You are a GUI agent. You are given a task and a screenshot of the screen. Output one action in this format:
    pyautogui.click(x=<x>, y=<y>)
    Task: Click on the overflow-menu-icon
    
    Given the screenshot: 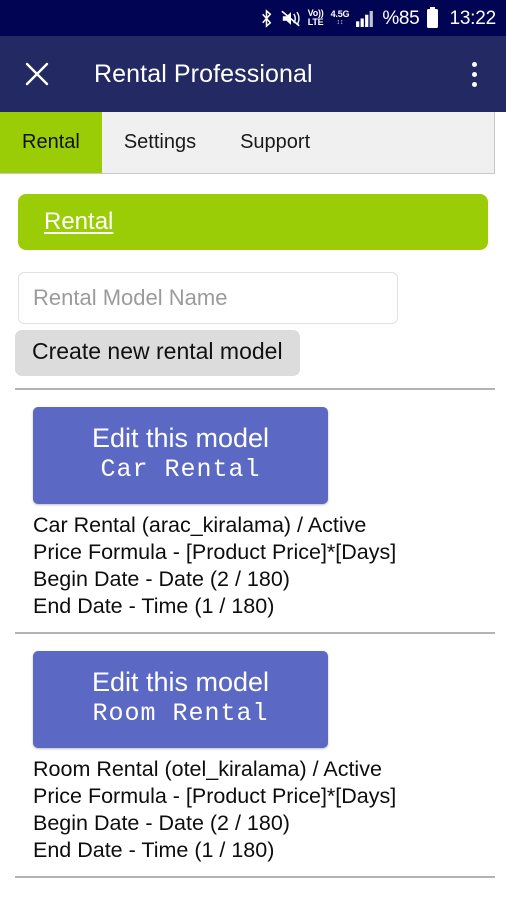 What is the action you would take?
    pyautogui.click(x=474, y=74)
    